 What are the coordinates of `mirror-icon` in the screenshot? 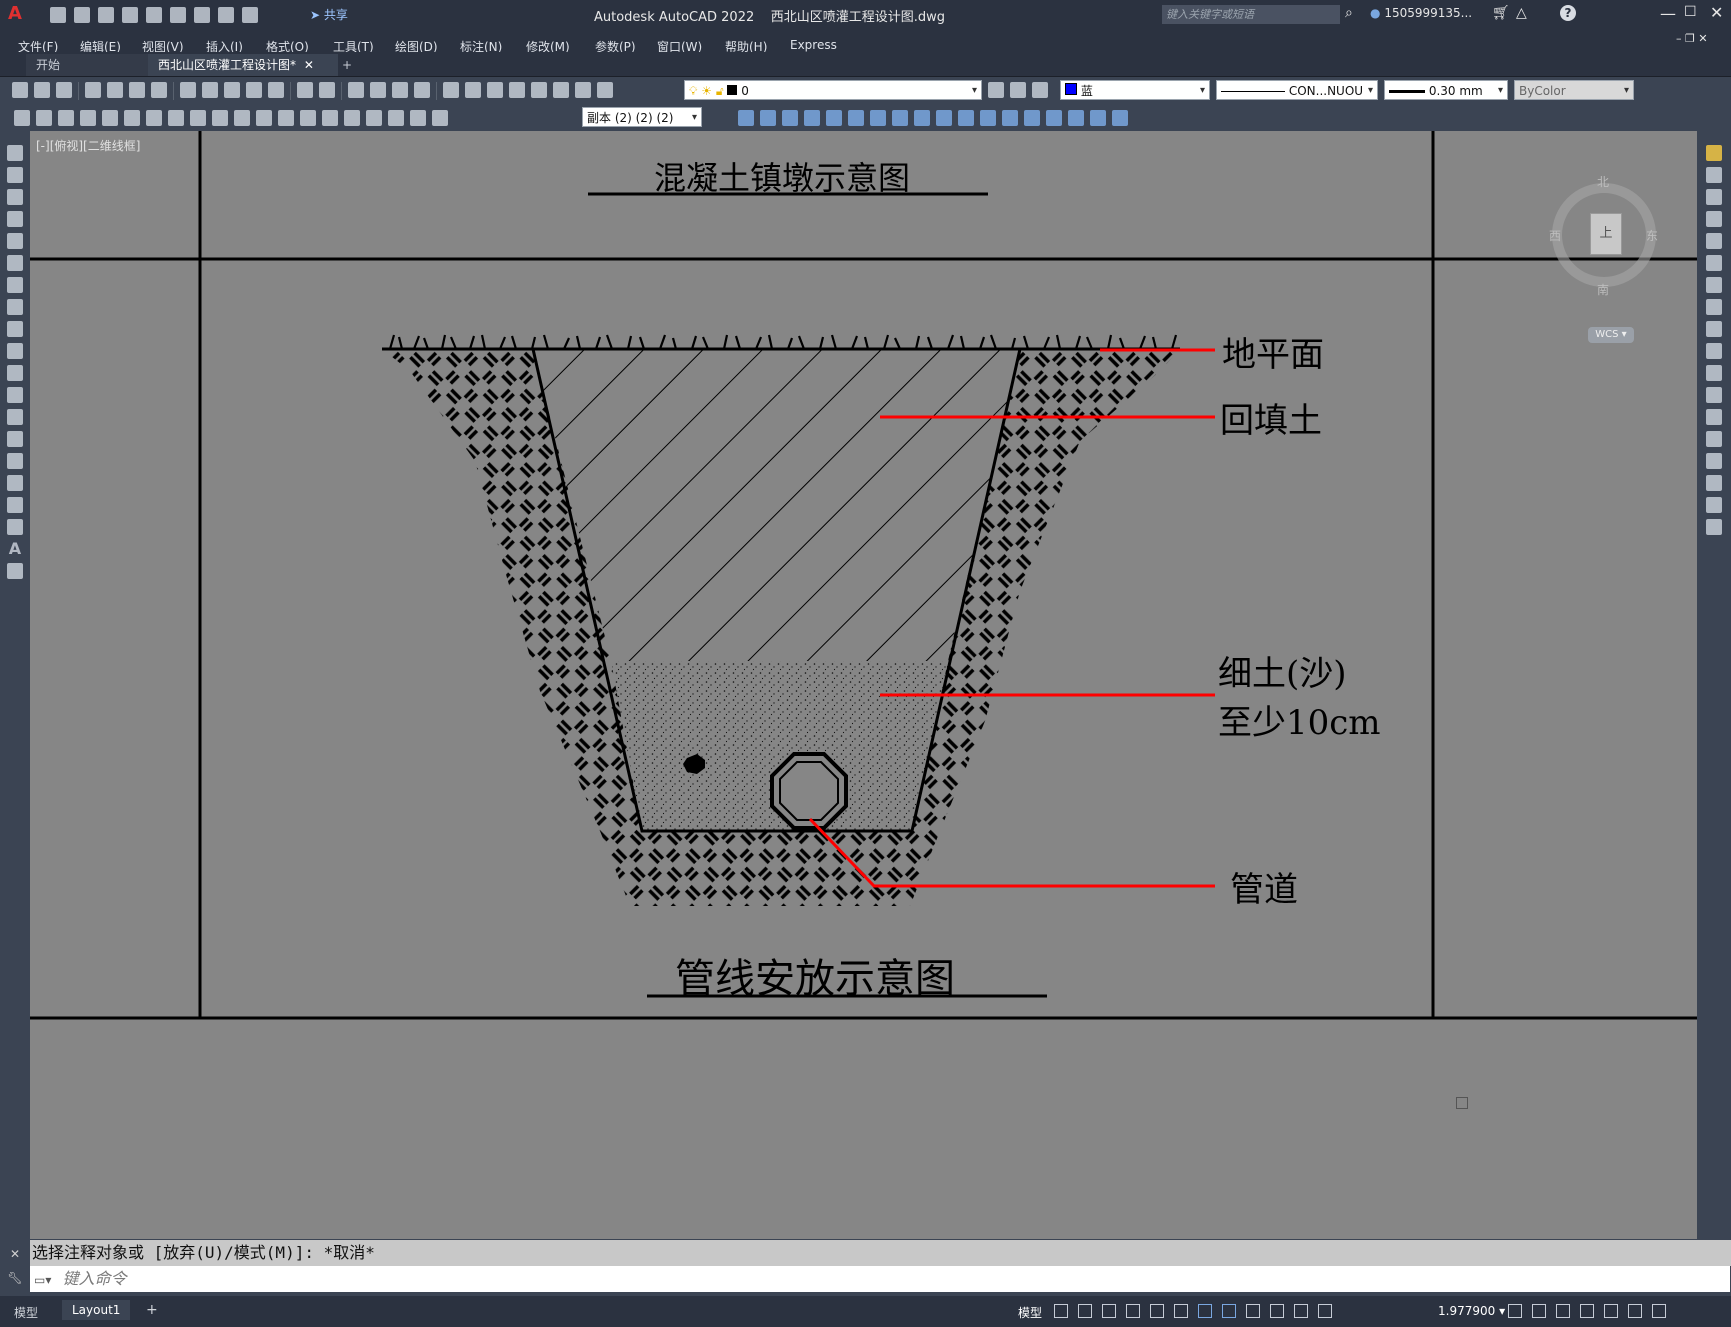 It's located at (1714, 197).